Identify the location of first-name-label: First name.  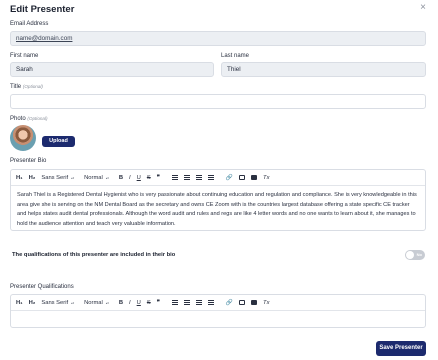
(24, 56).